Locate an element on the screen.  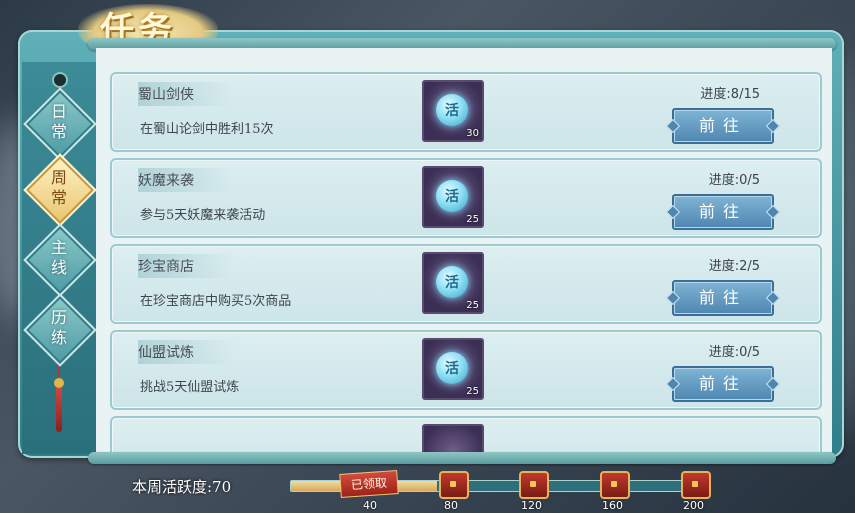
task-progress: 进度:8/15 is located at coordinates (730, 94).